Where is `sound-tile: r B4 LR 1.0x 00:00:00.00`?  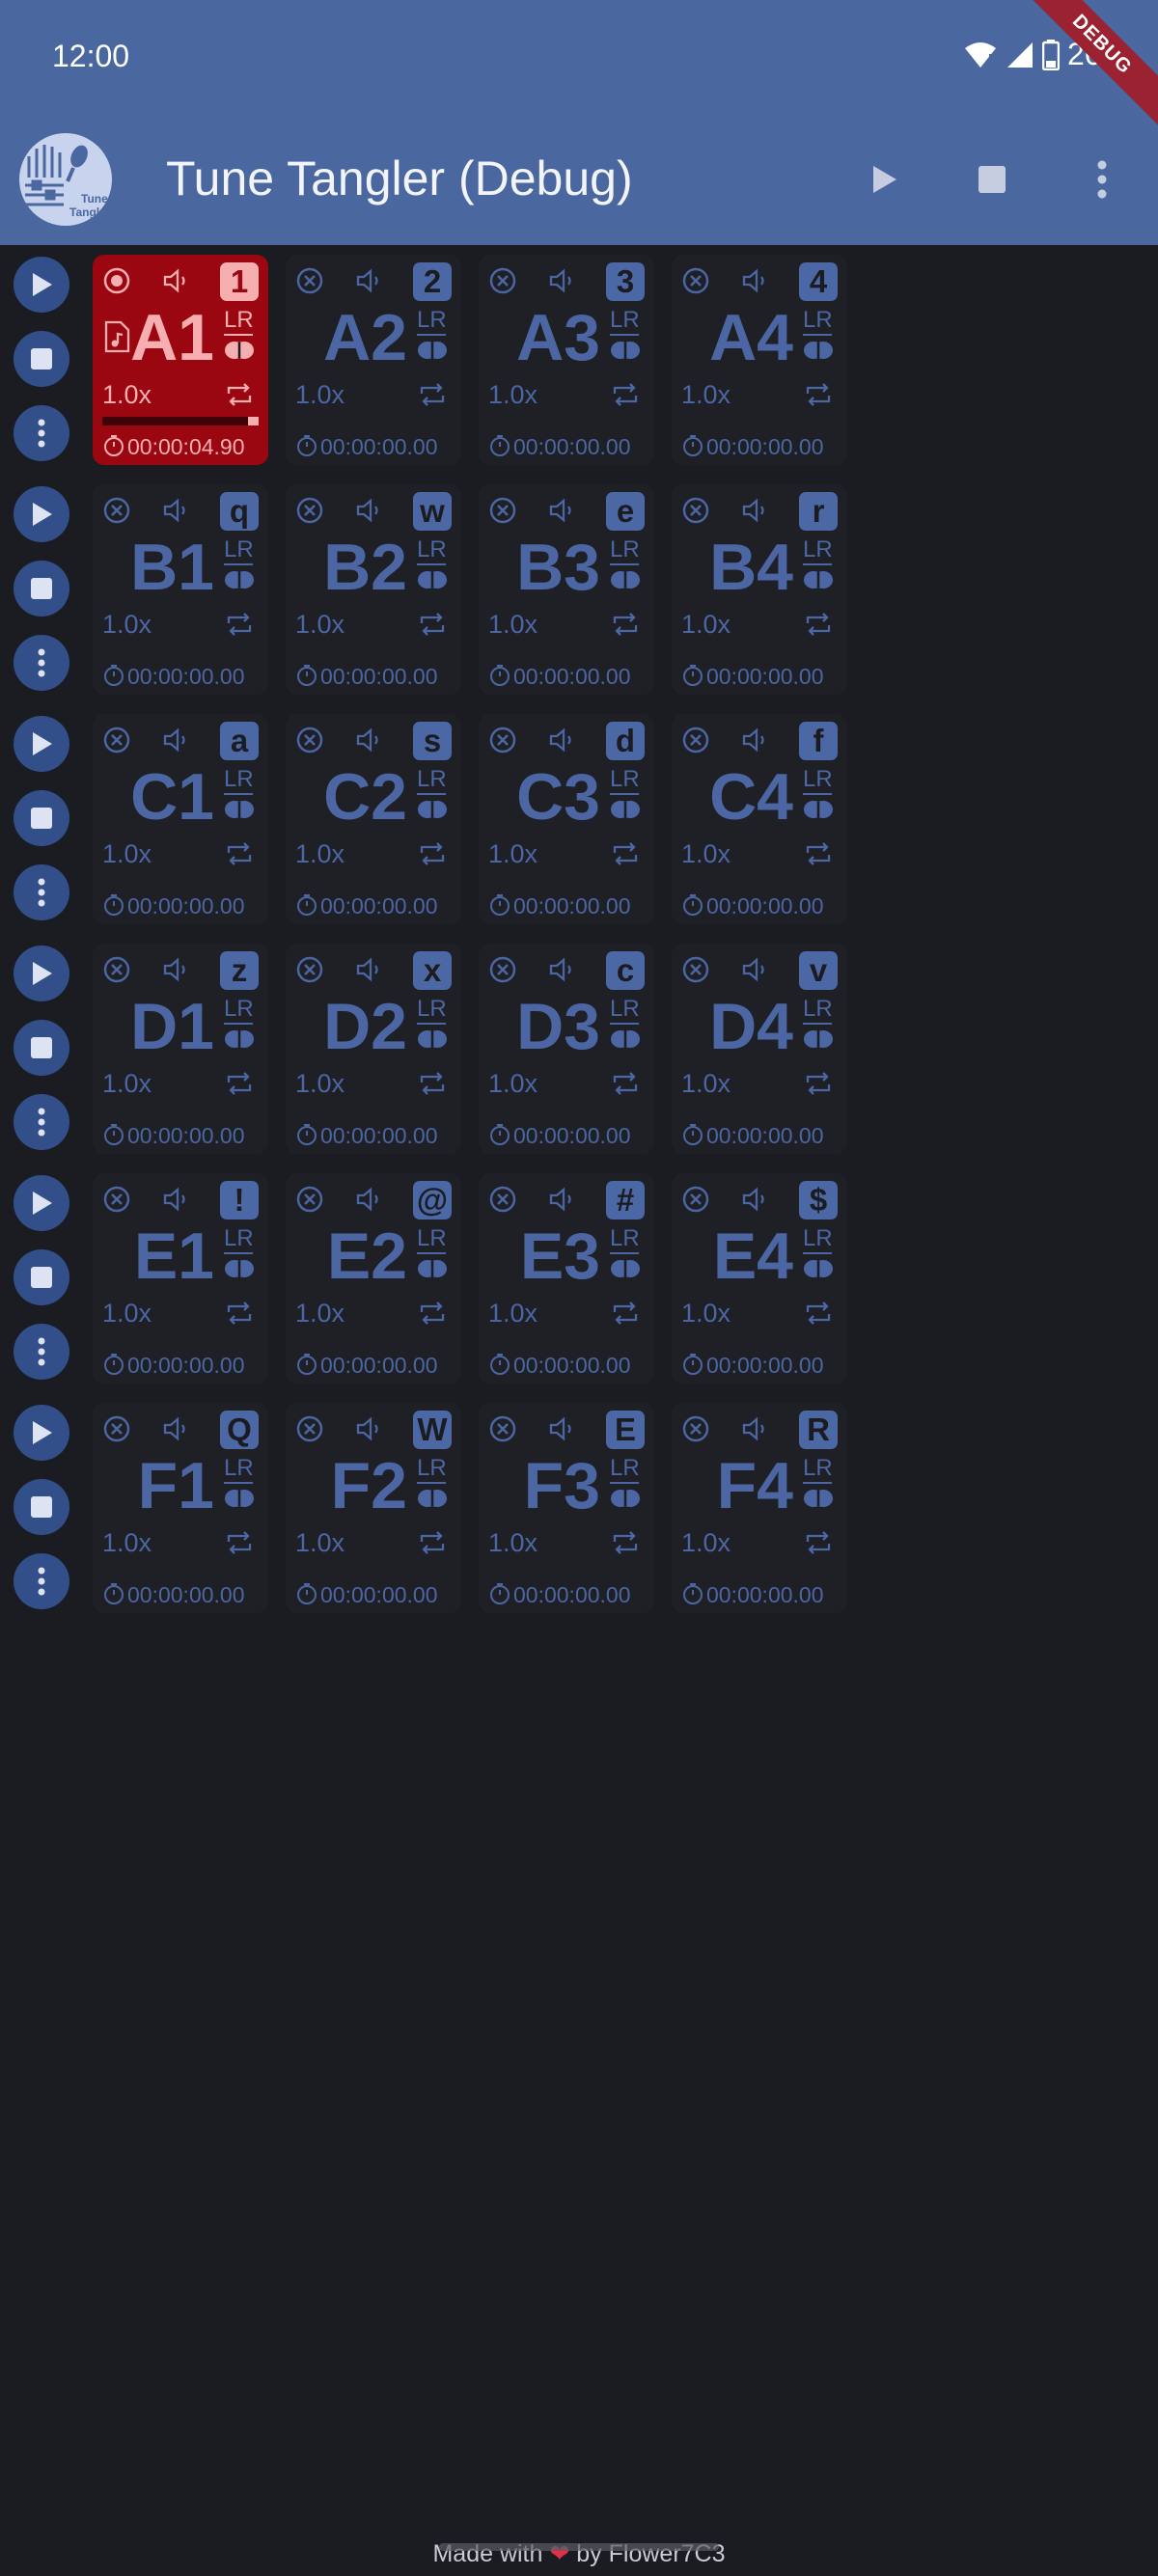 sound-tile: r B4 LR 1.0x 00:00:00.00 is located at coordinates (759, 589).